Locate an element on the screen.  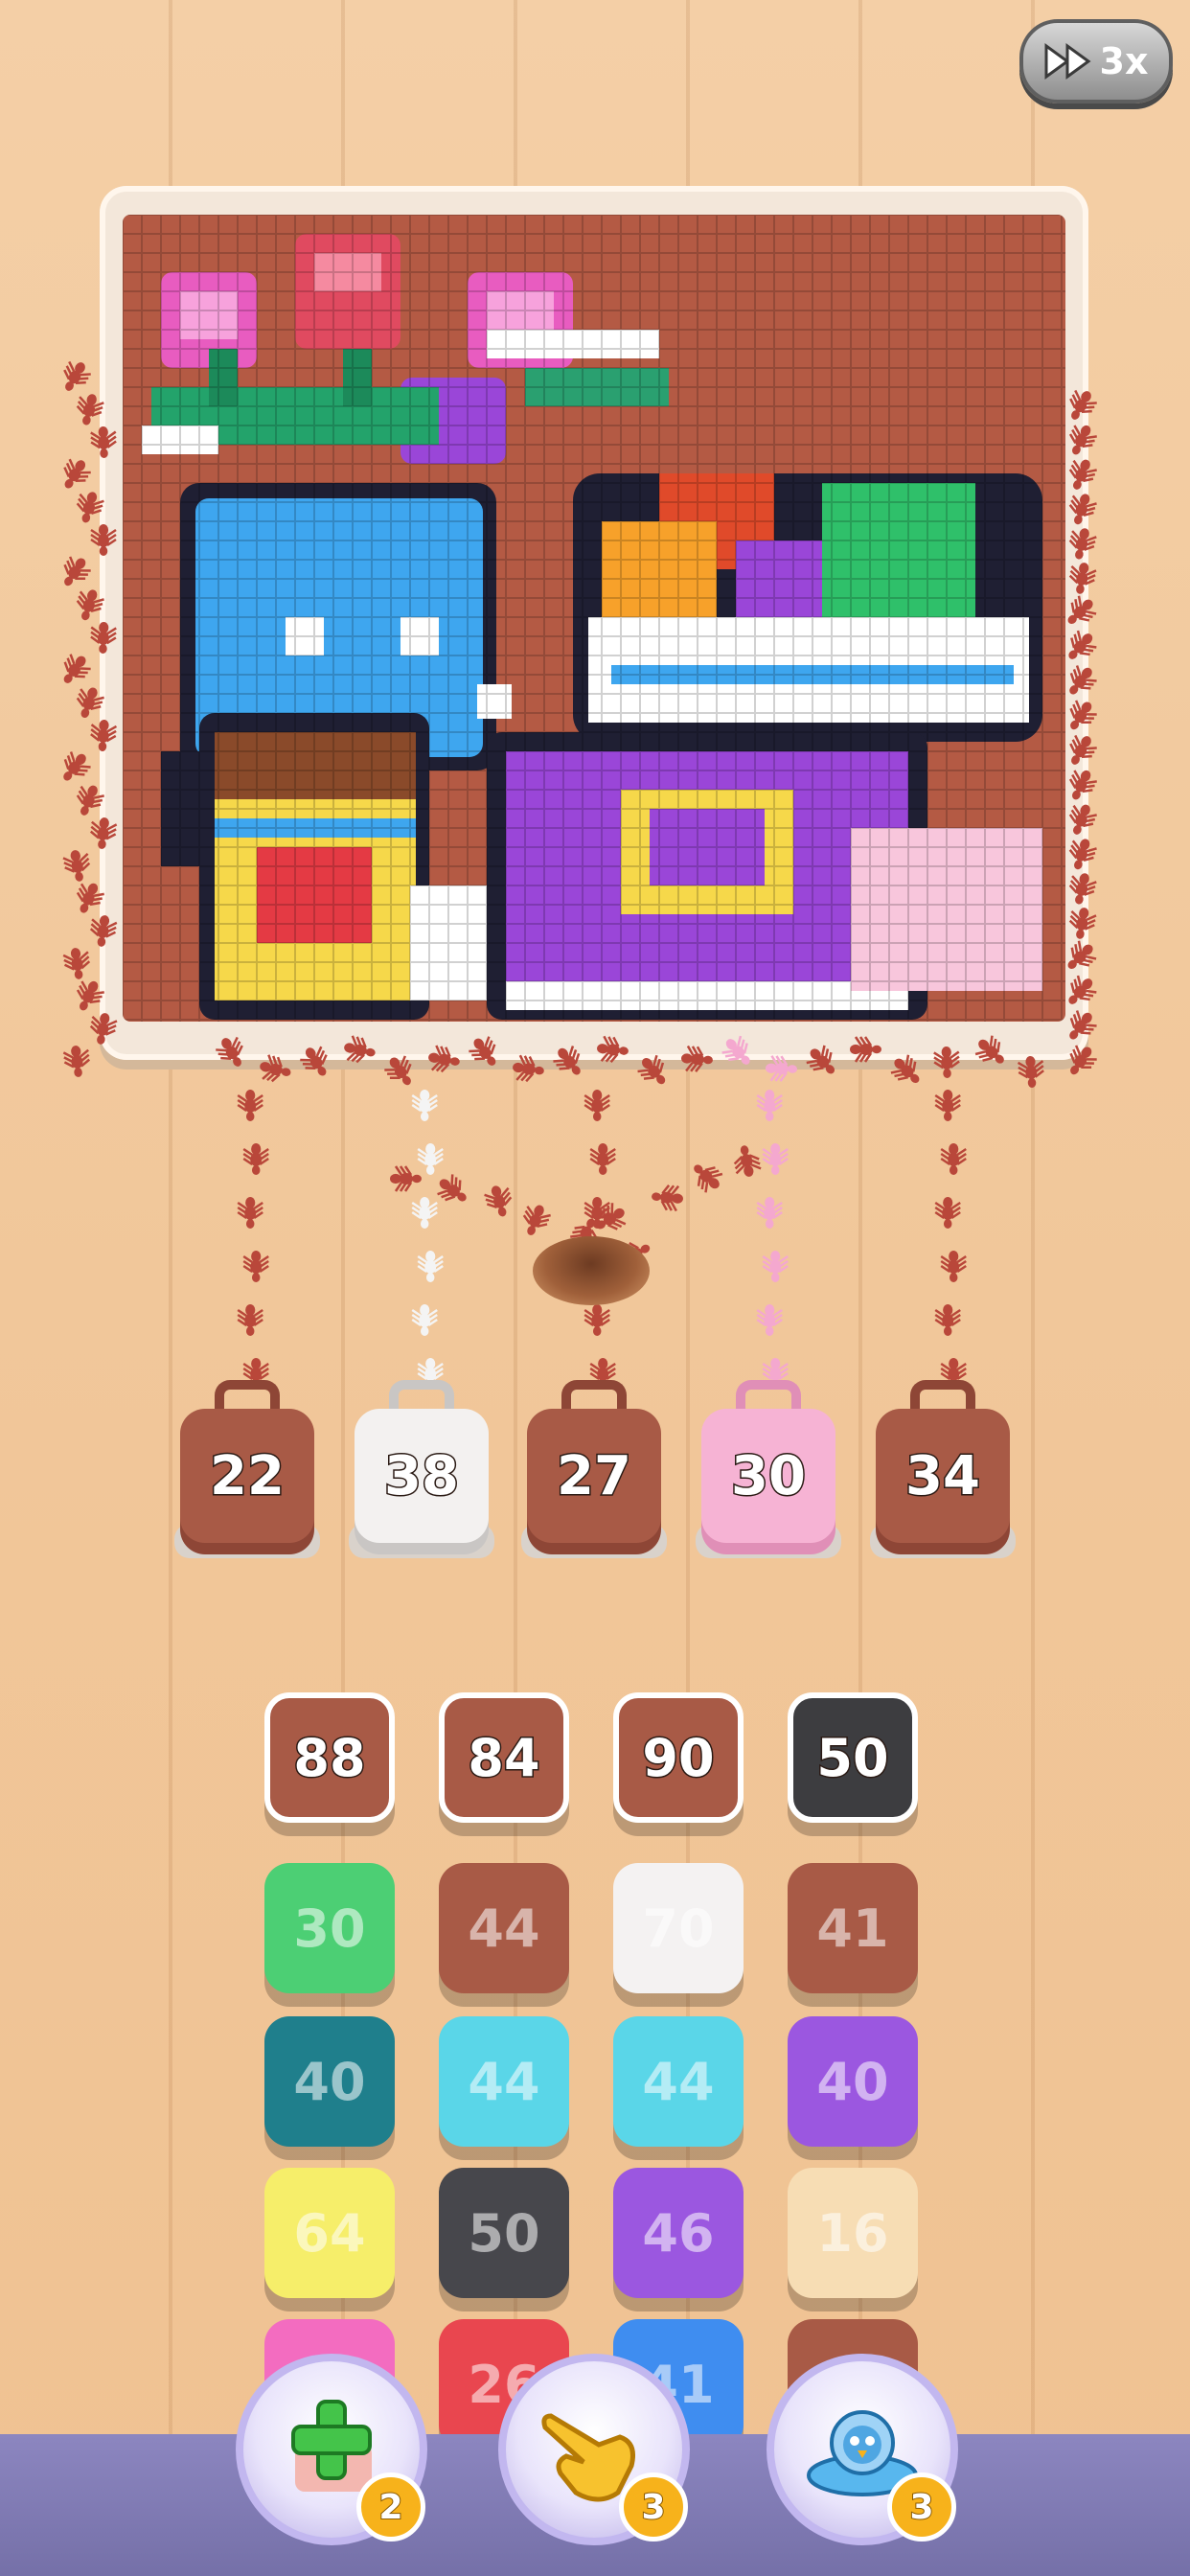
jar-count: 34 is located at coordinates (943, 1476).